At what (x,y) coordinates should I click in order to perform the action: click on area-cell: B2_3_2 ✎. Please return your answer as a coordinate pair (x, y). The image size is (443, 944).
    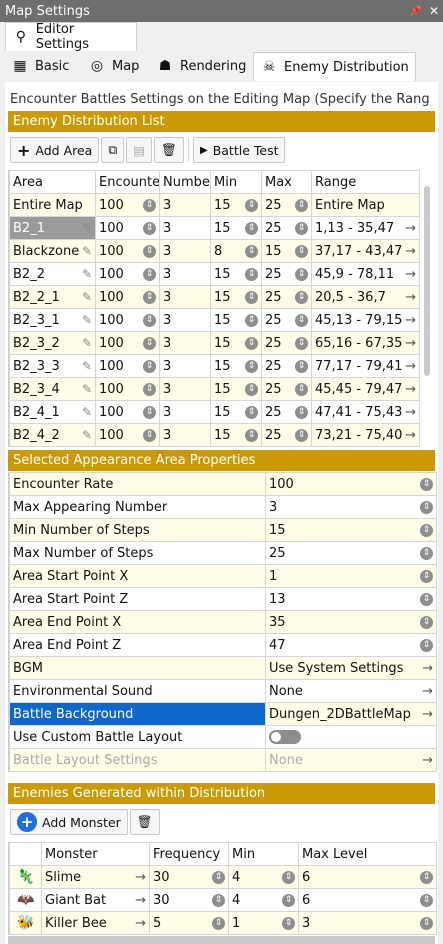
    Looking at the image, I should click on (52, 343).